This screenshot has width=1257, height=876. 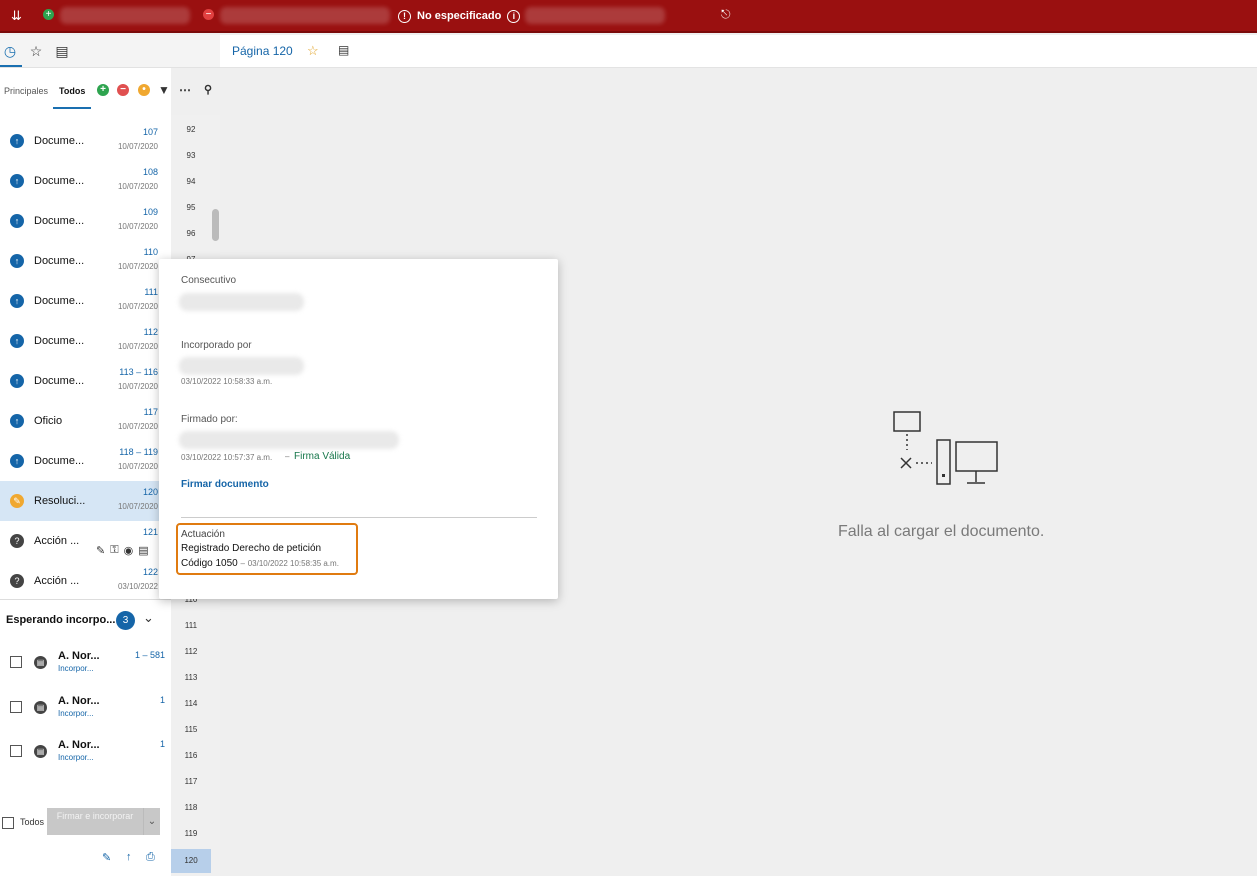 What do you see at coordinates (80, 581) in the screenshot?
I see `document-row: ? Acción ... 122 03/10/2022` at bounding box center [80, 581].